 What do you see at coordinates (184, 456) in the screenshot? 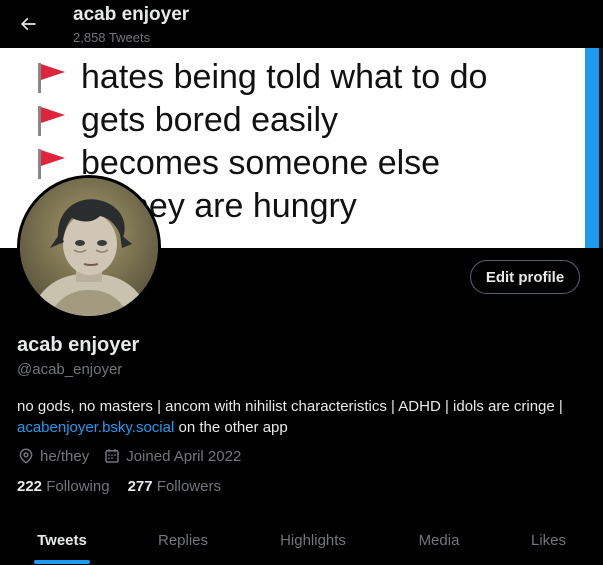
I see `joined-text: Joined April 2022` at bounding box center [184, 456].